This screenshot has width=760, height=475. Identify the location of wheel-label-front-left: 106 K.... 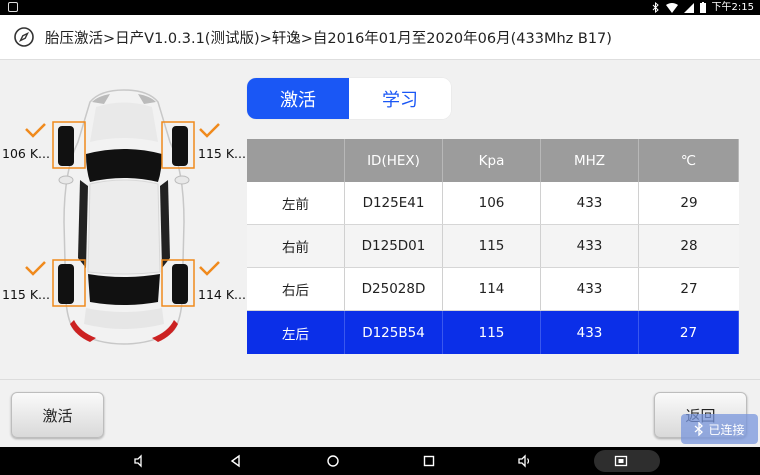
(26, 153).